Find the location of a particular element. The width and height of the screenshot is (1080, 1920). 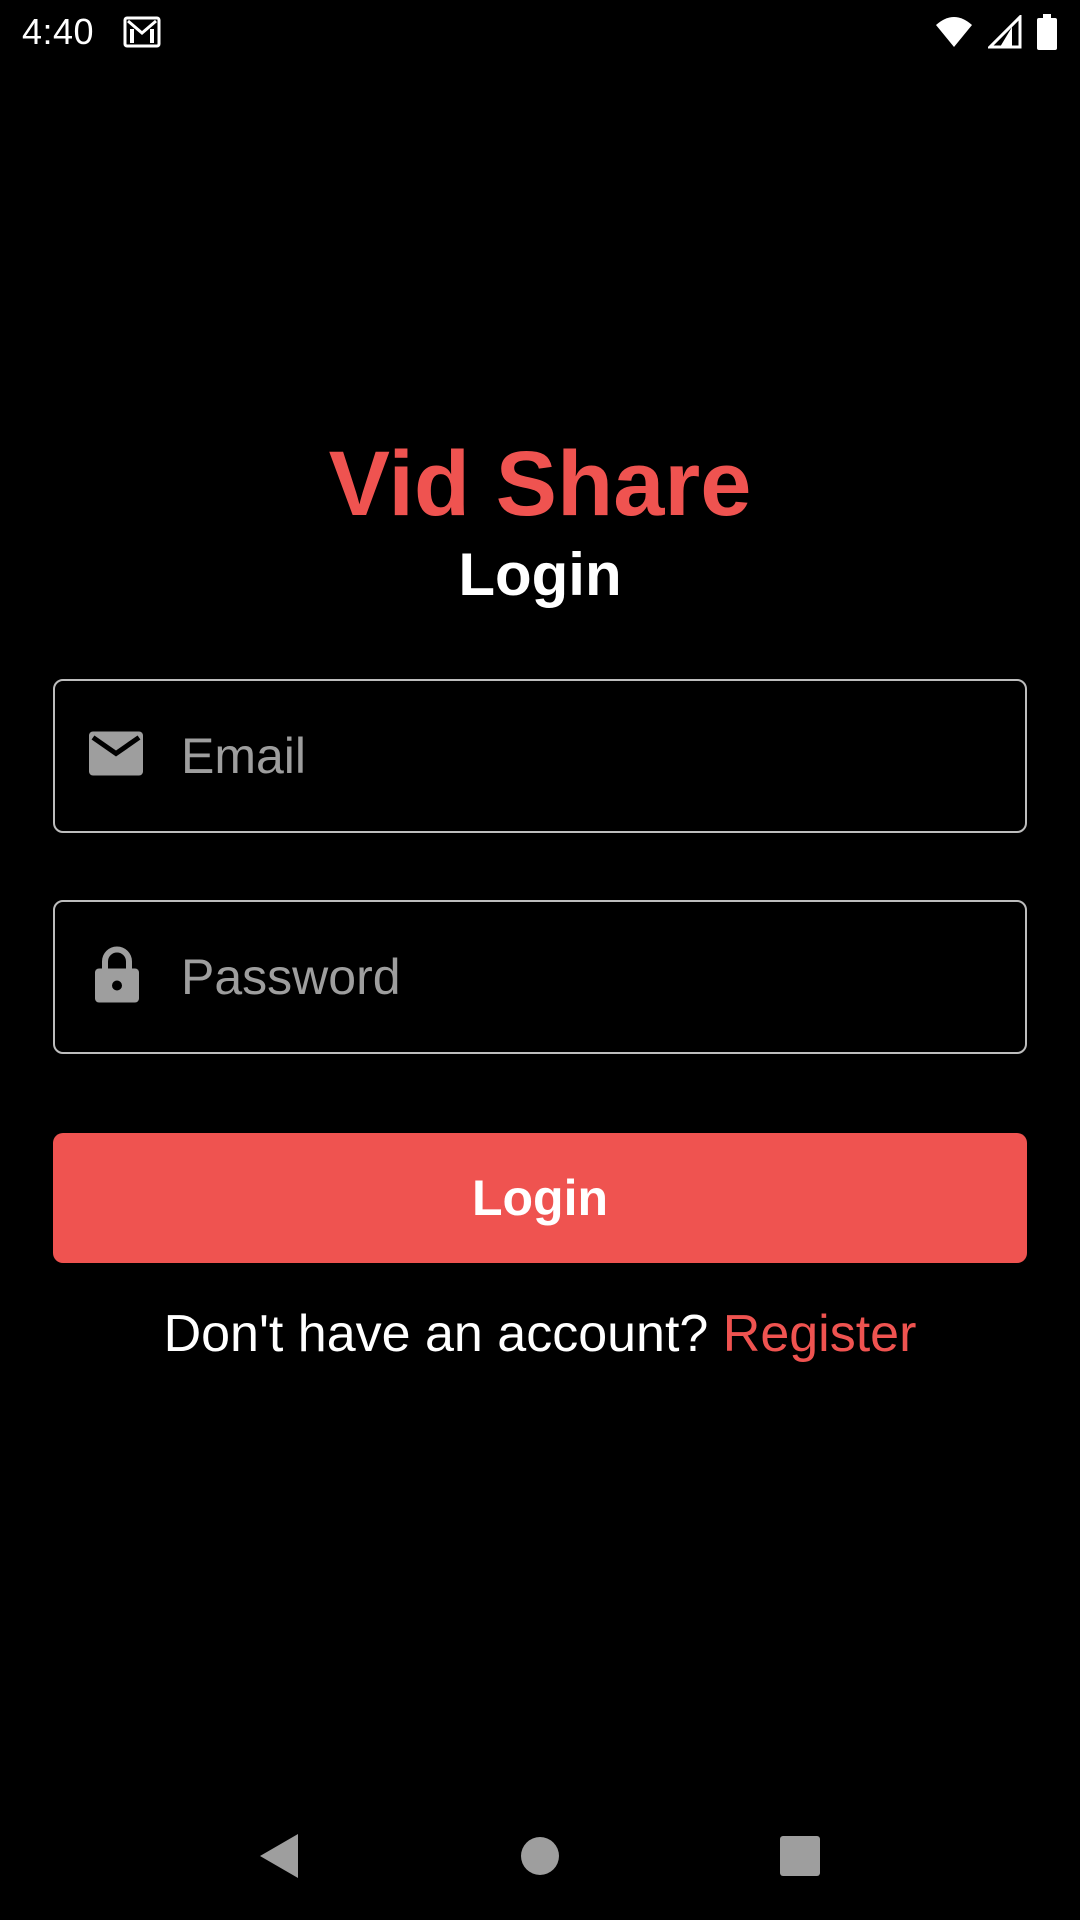

page-title: Login is located at coordinates (540, 574).